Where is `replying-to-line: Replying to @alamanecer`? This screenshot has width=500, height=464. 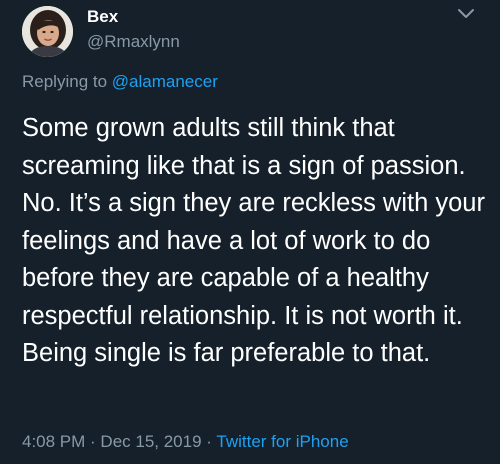
replying-to-line: Replying to @alamanecer is located at coordinates (120, 82).